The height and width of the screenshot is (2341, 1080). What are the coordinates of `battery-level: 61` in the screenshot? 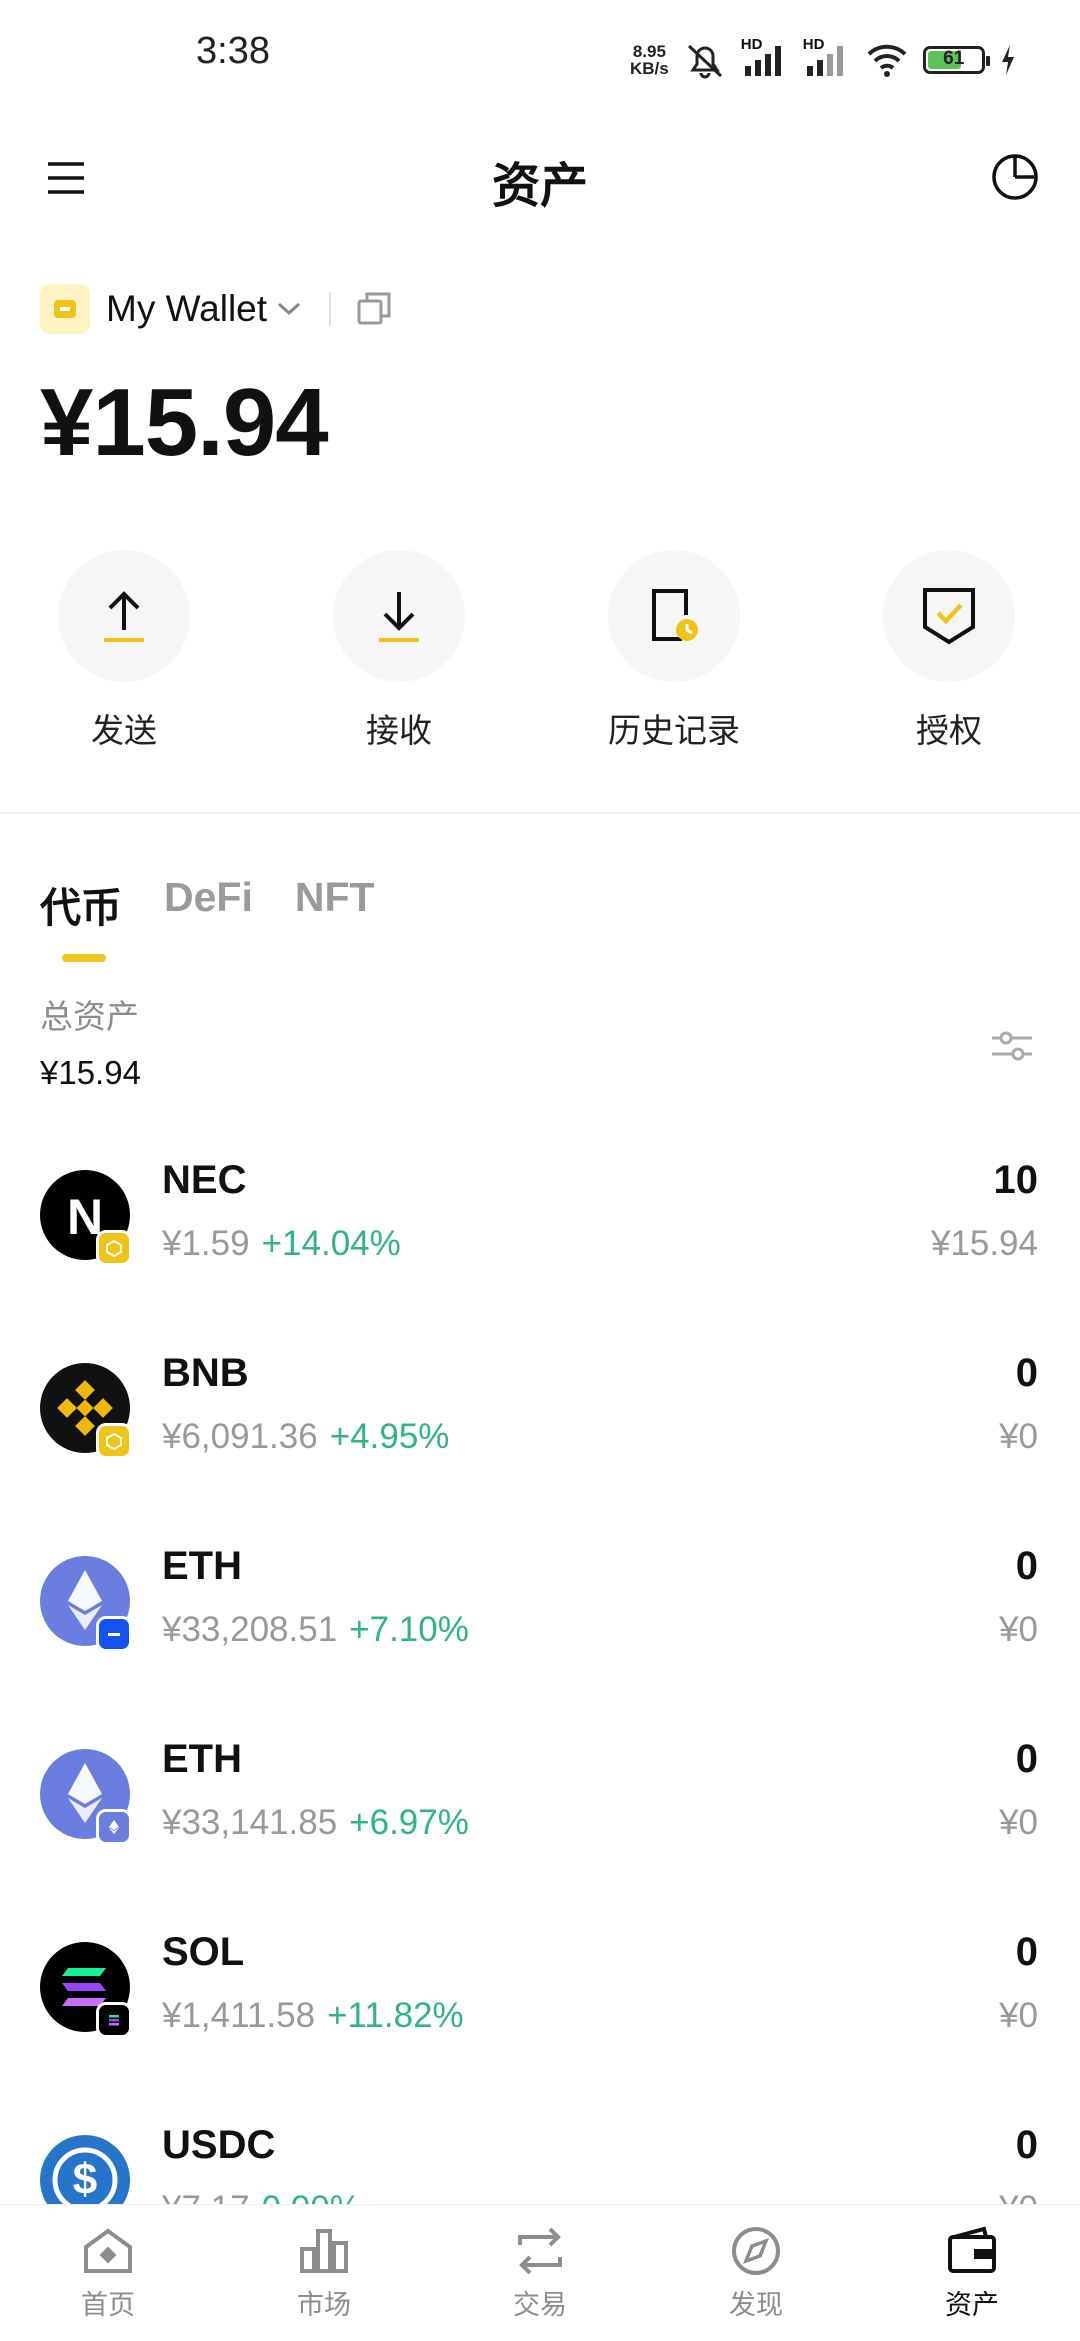 It's located at (954, 58).